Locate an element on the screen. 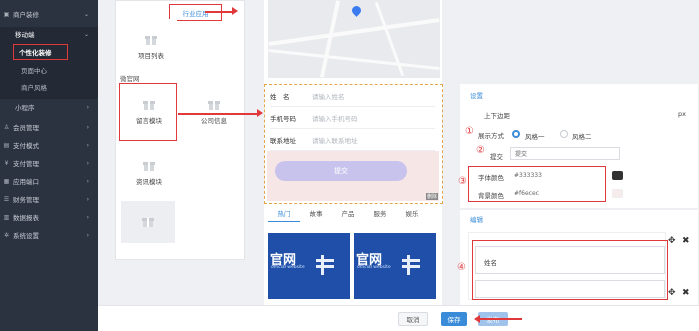 This screenshot has width=699, height=331. form-placeholder: 请输入手机号码 is located at coordinates (335, 118).